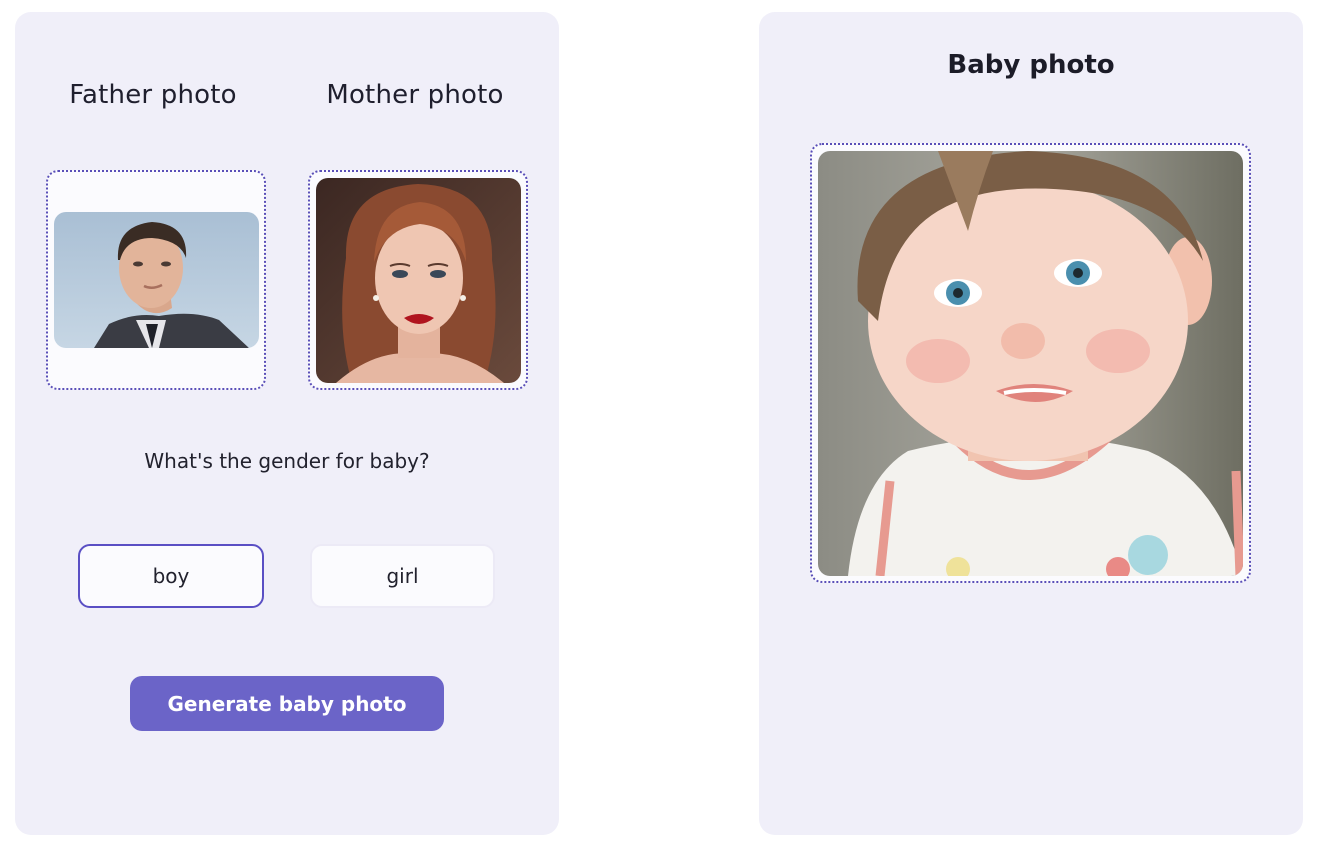 Image resolution: width=1317 pixels, height=851 pixels. Describe the element at coordinates (153, 95) in the screenshot. I see `father-photo-title: Father photo` at that location.